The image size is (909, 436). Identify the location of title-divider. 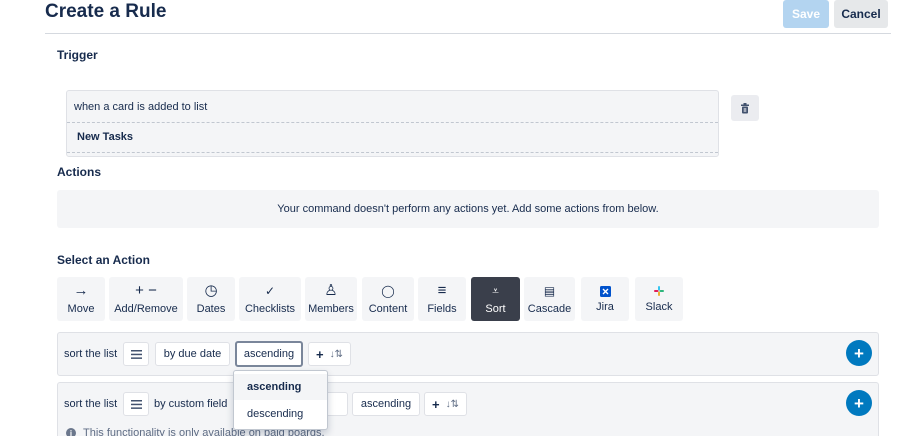
(468, 33).